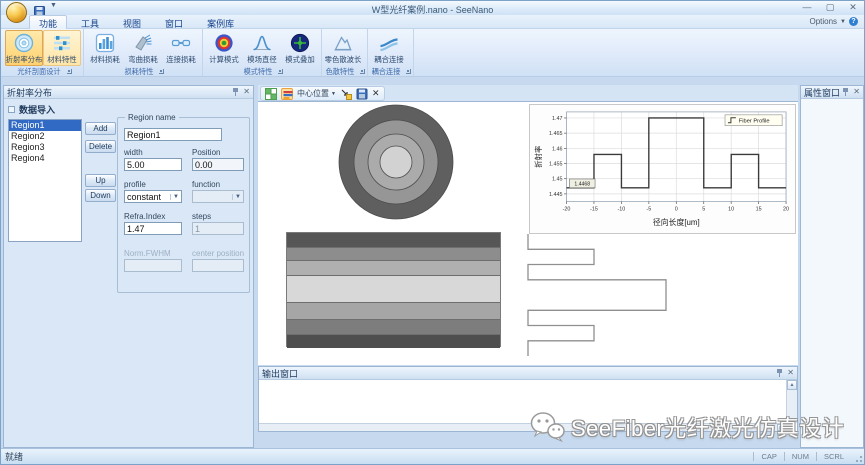  Describe the element at coordinates (567, 209) in the screenshot. I see `svg-text: -20` at that location.